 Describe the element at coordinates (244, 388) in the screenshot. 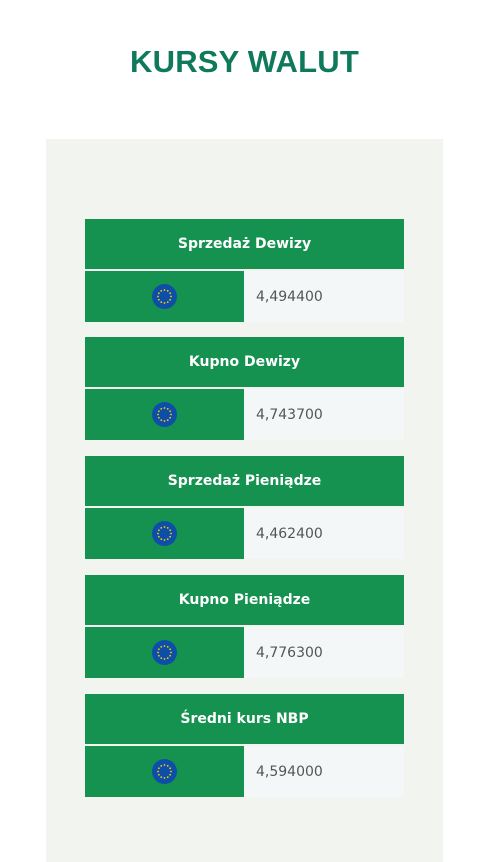

I see `rate-card-buy-foreign-exchange: Kupno Dewizy 4,743700` at that location.